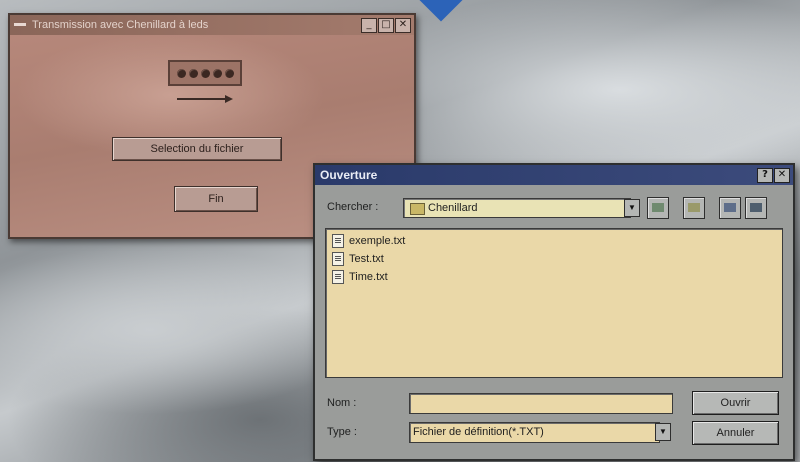  I want to click on fin-button: Fin, so click(216, 199).